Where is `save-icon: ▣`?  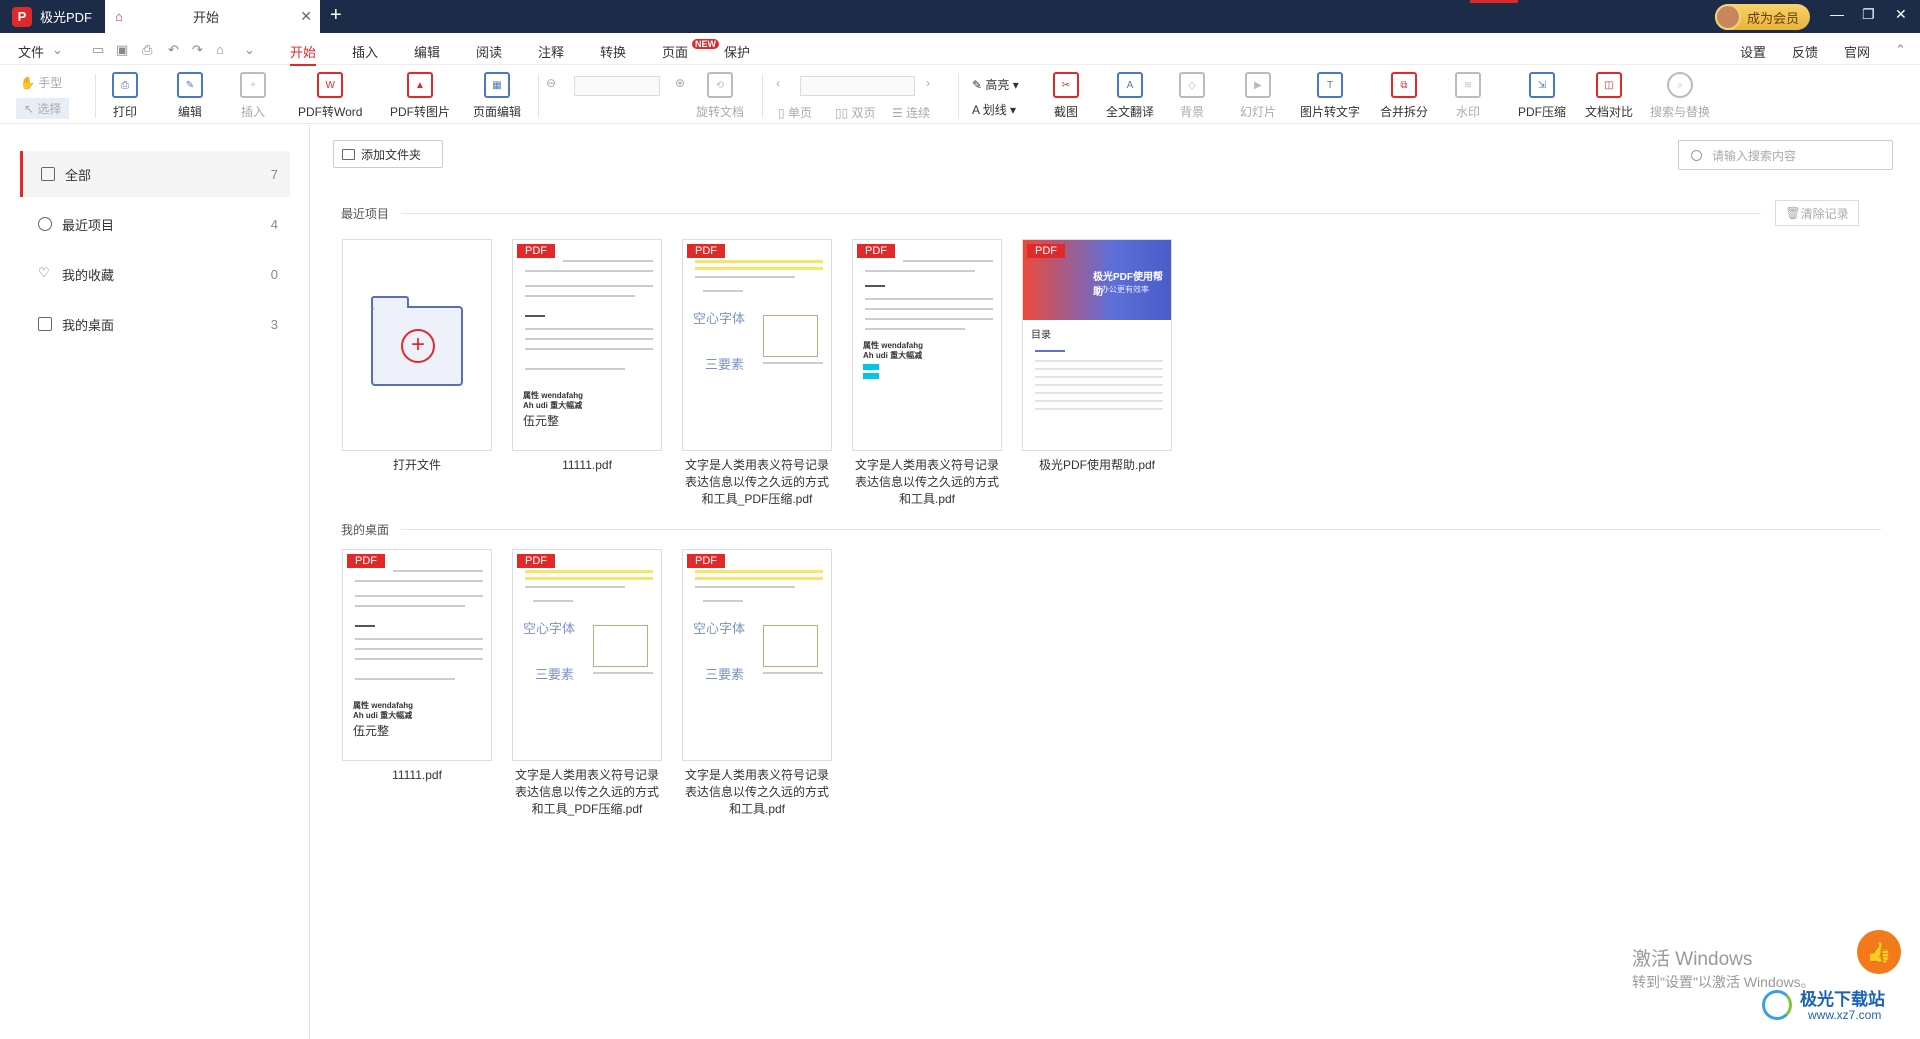 save-icon: ▣ is located at coordinates (122, 50).